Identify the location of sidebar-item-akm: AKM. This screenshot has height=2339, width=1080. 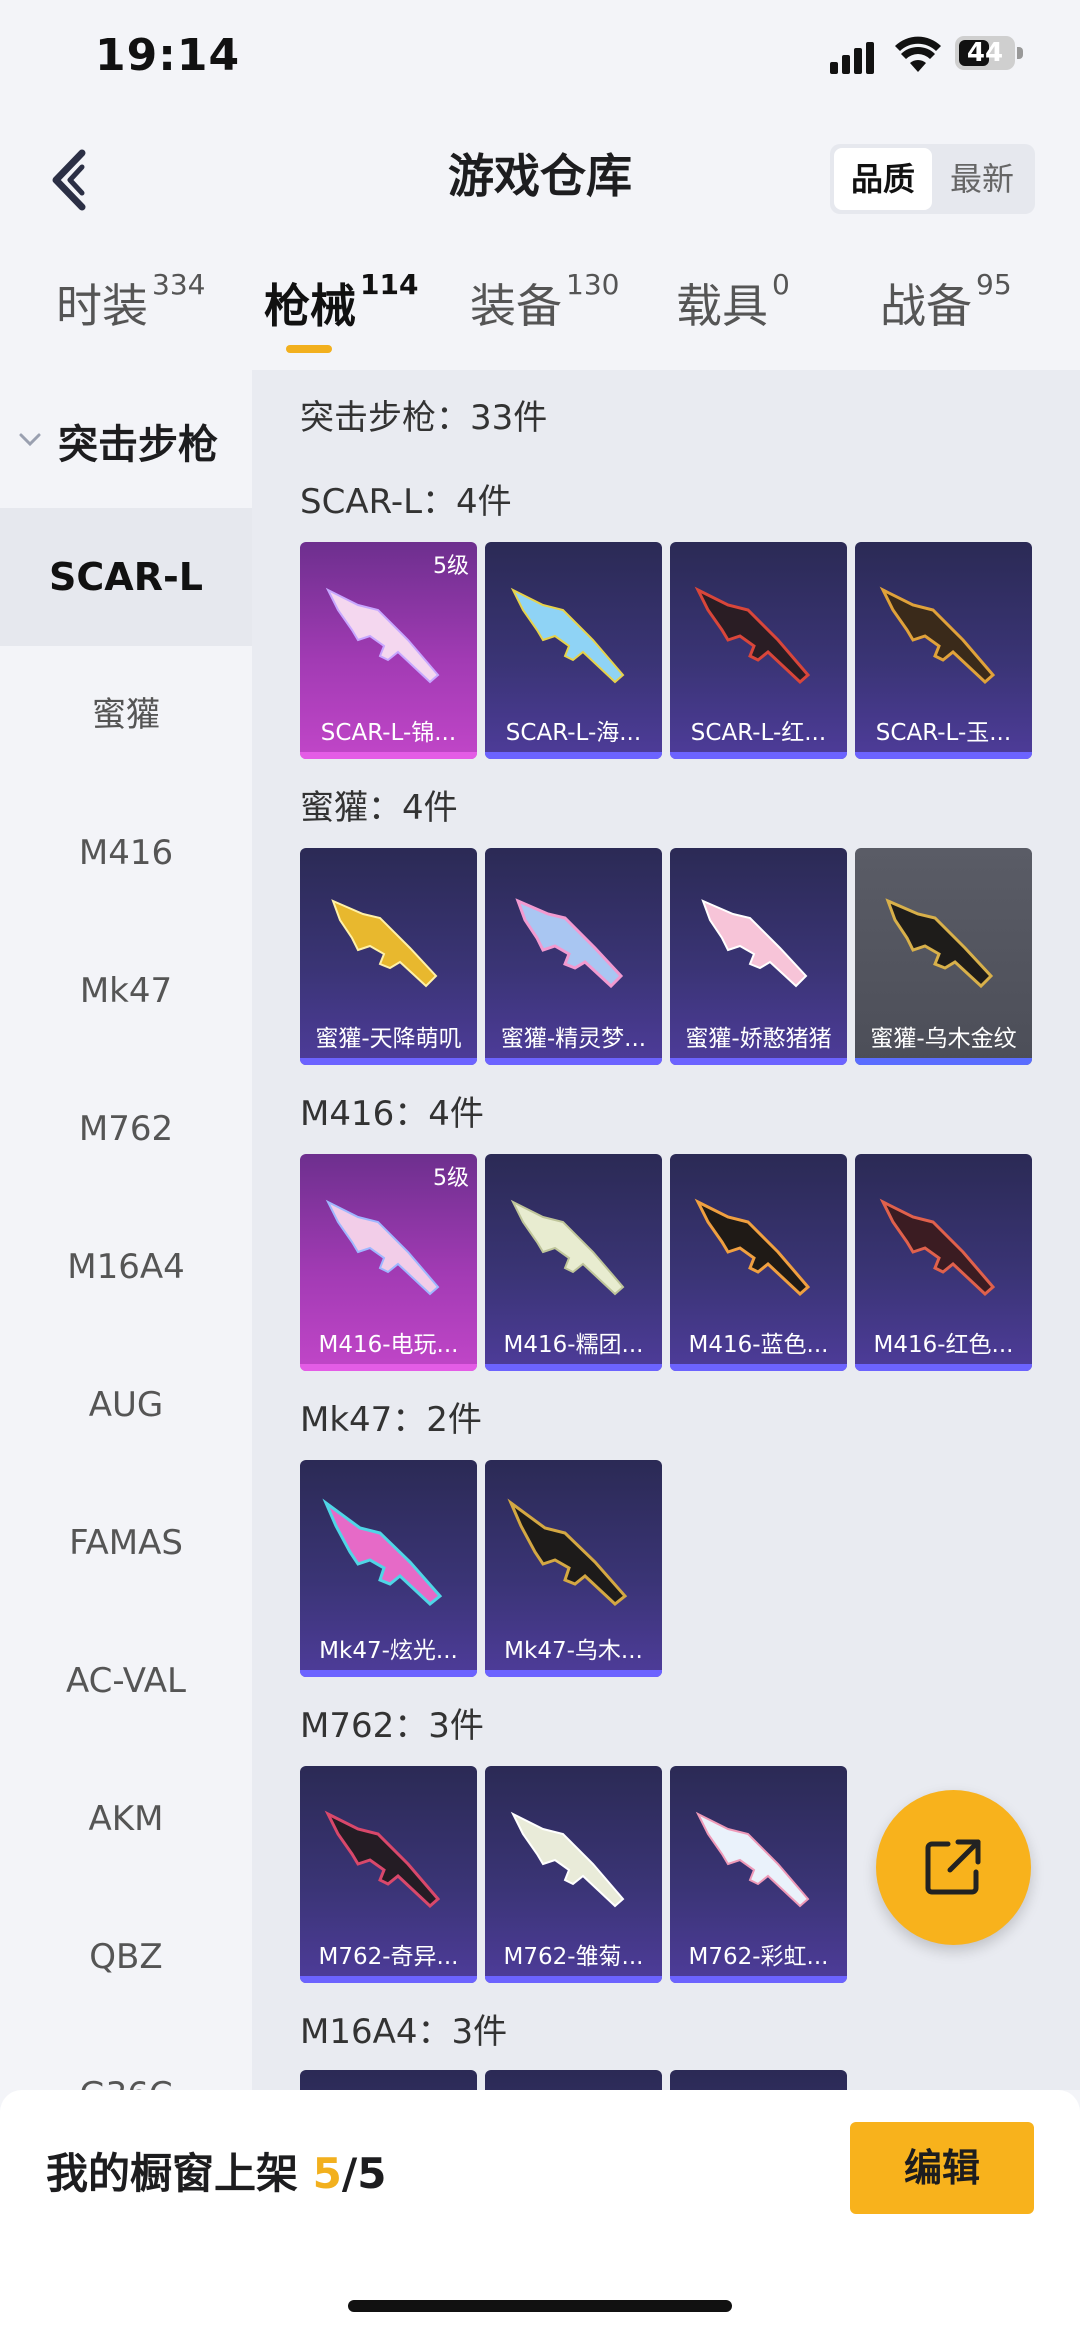
(126, 1819).